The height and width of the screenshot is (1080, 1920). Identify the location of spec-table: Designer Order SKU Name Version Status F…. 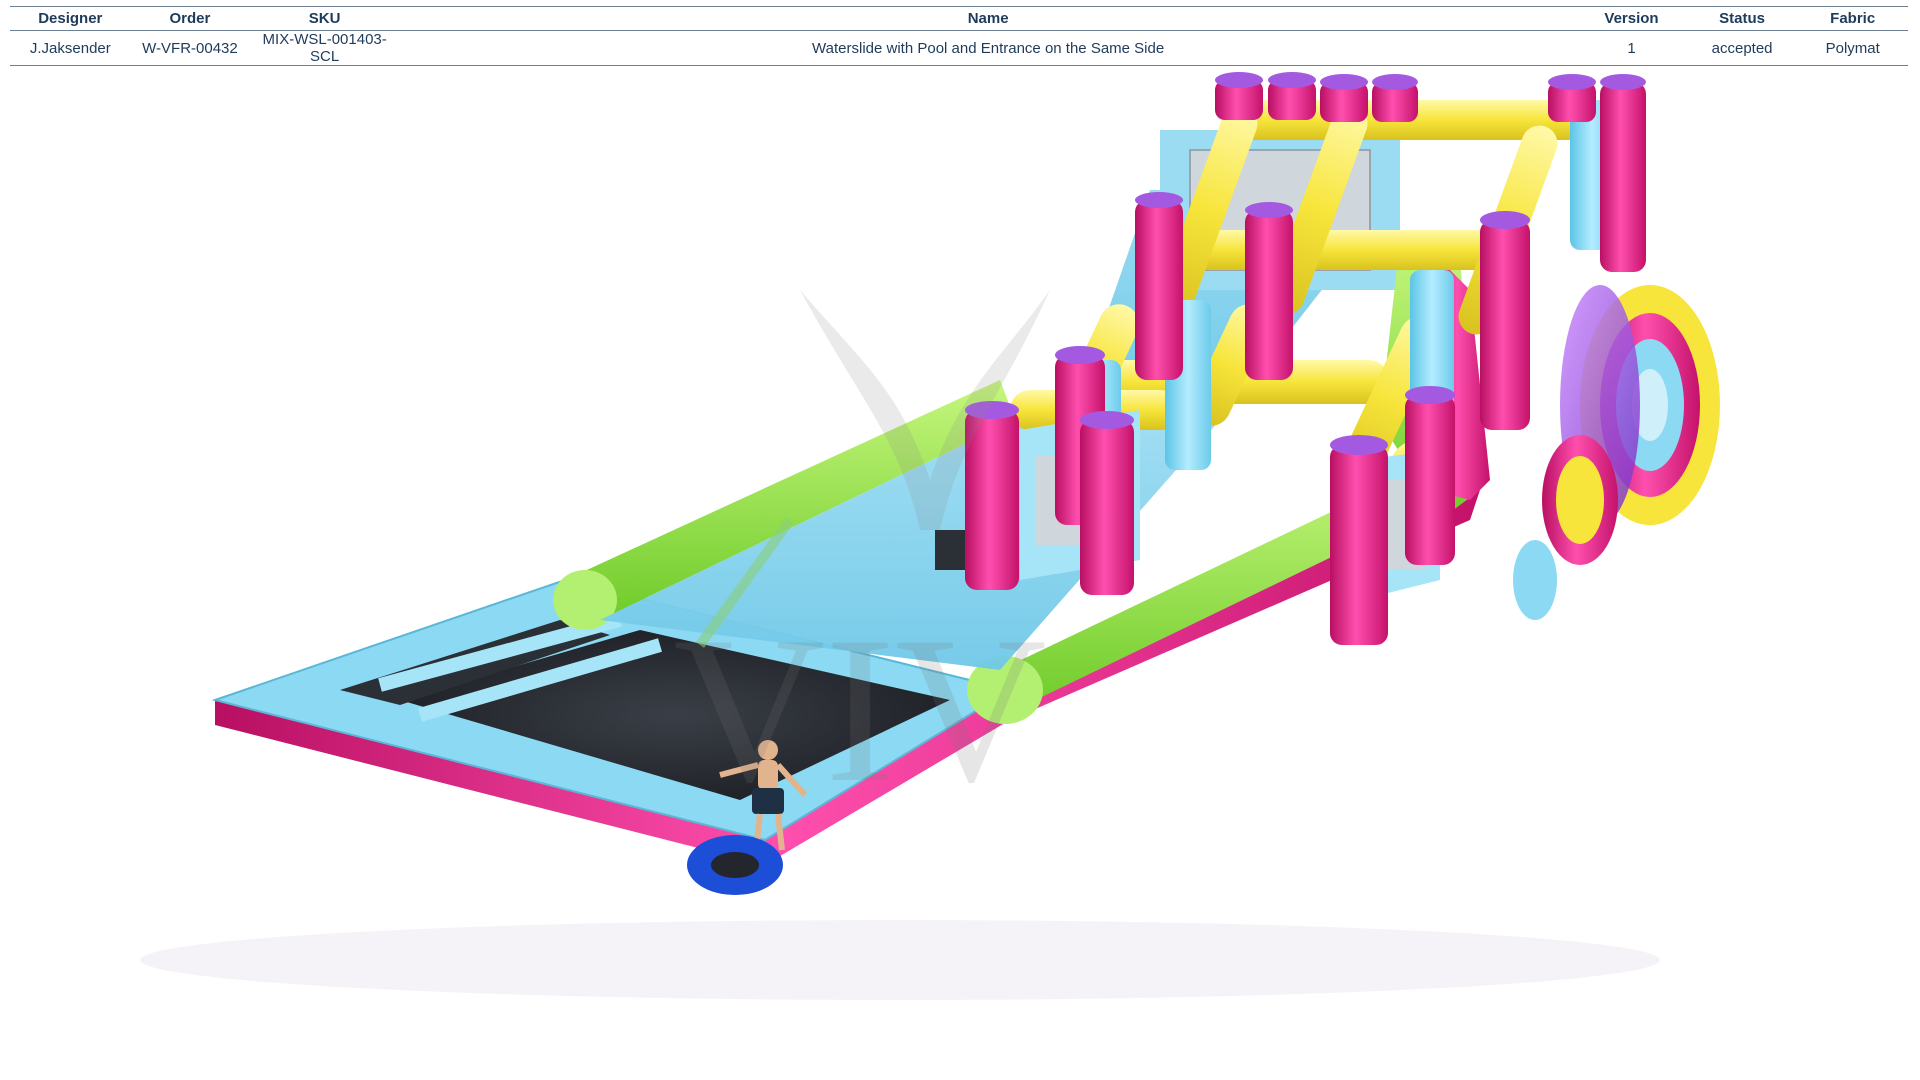
(959, 36).